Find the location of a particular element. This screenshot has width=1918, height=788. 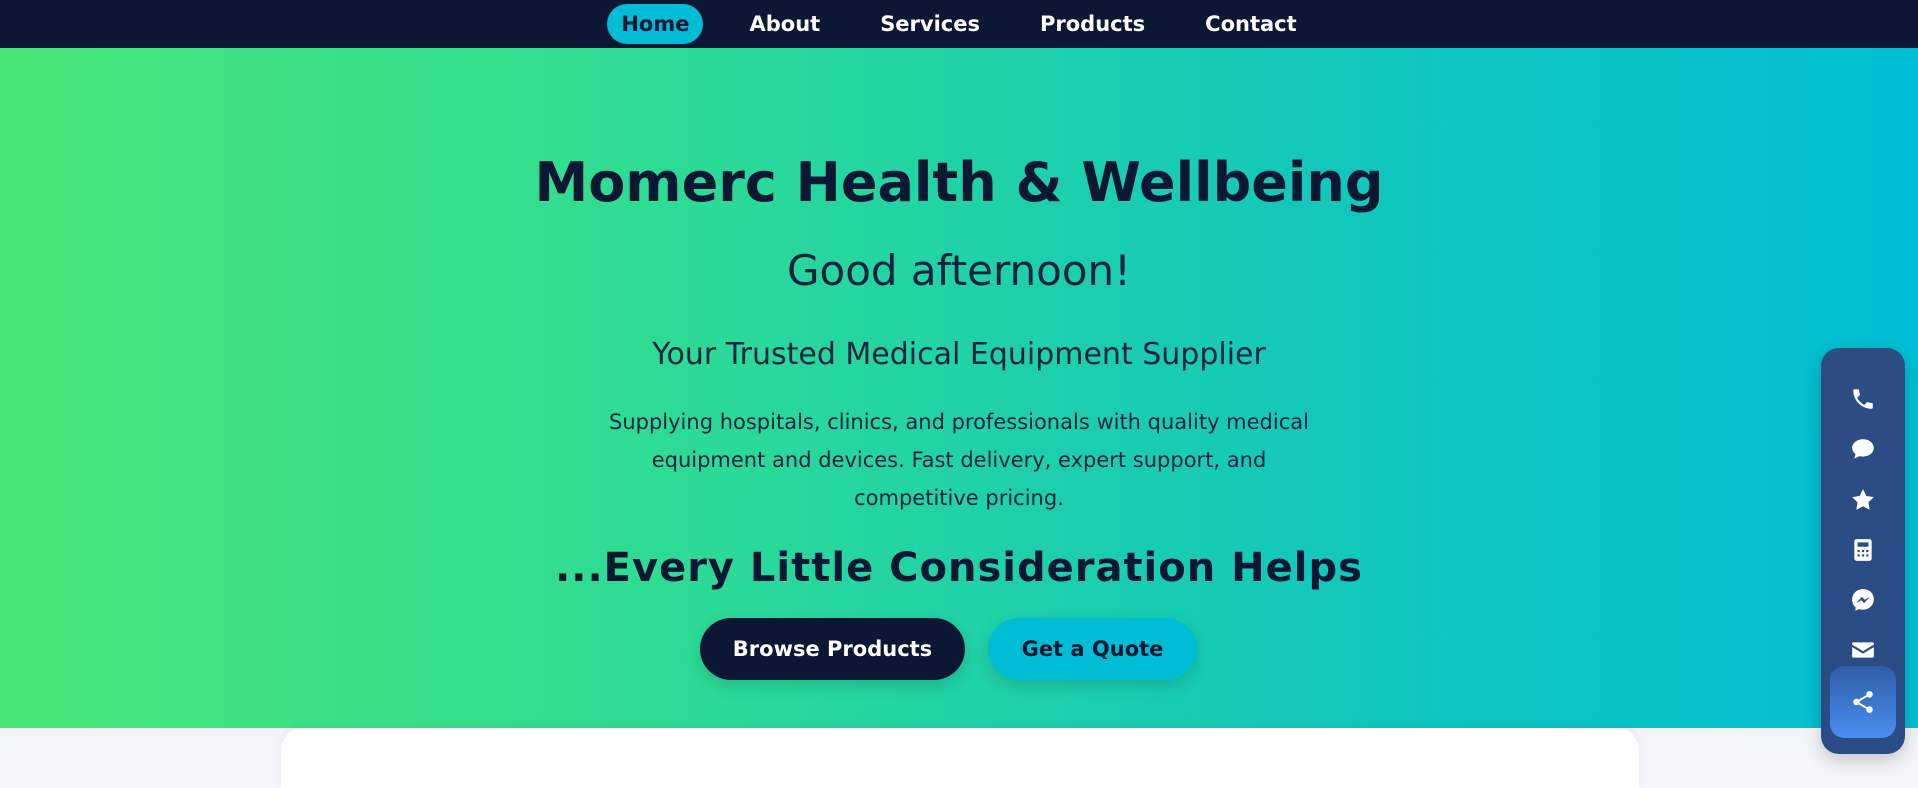

messenger-icon is located at coordinates (1863, 600).